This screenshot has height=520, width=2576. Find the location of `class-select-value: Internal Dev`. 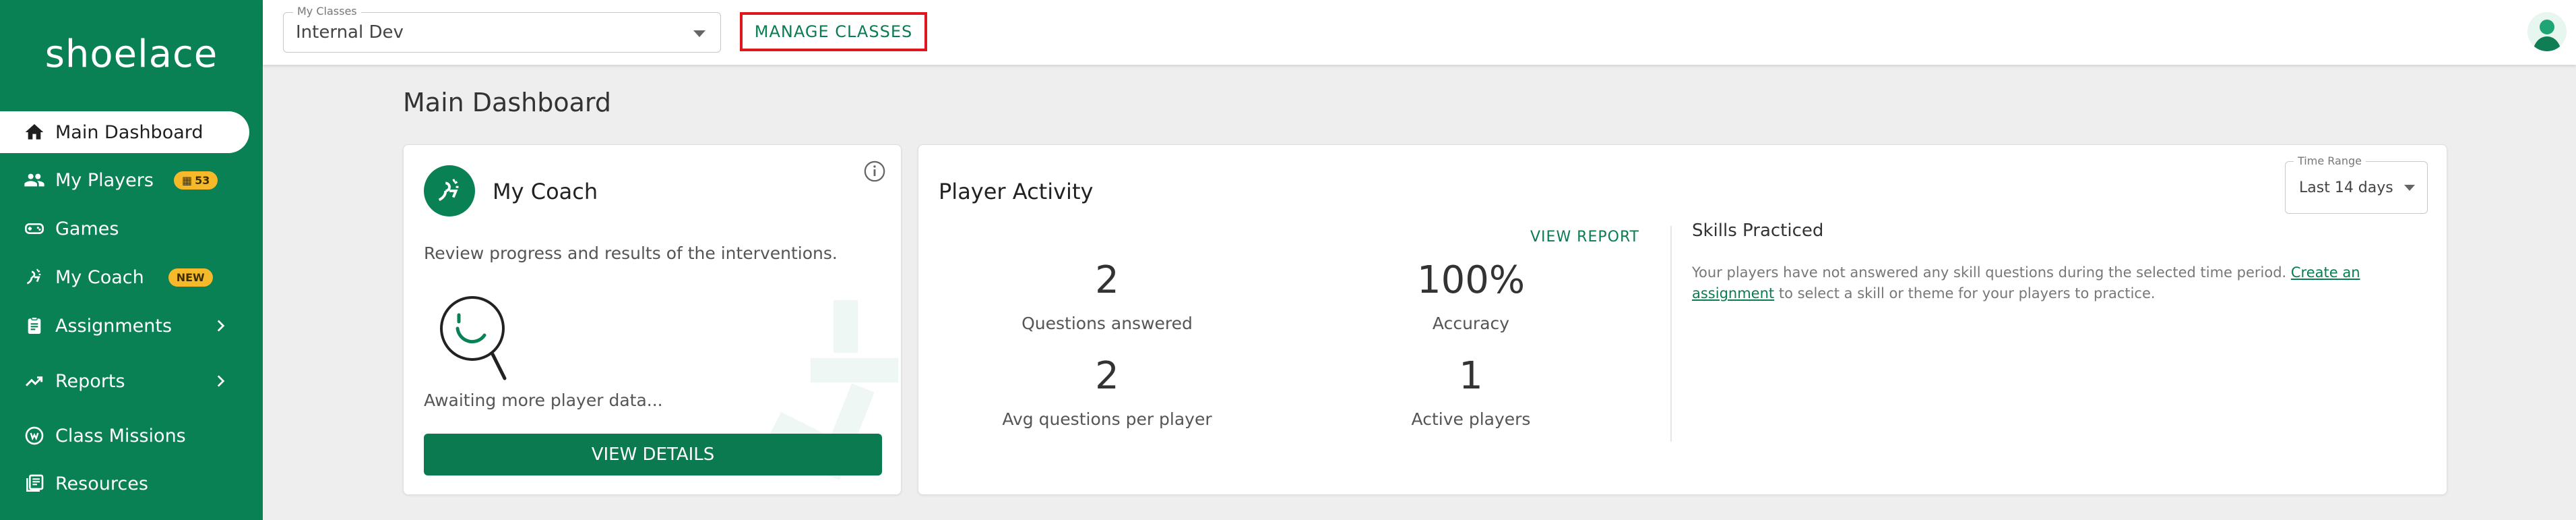

class-select-value: Internal Dev is located at coordinates (350, 32).